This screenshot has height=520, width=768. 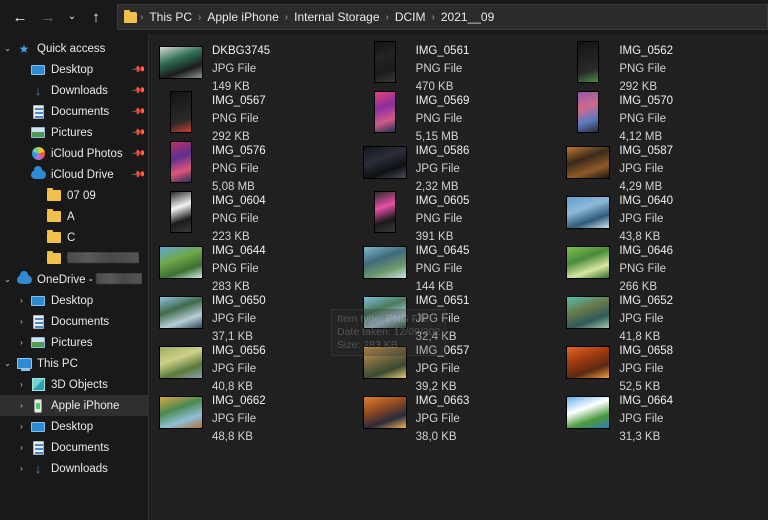 What do you see at coordinates (336, 17) in the screenshot?
I see `breadcrumb-item-internal-storage: Internal Storage` at bounding box center [336, 17].